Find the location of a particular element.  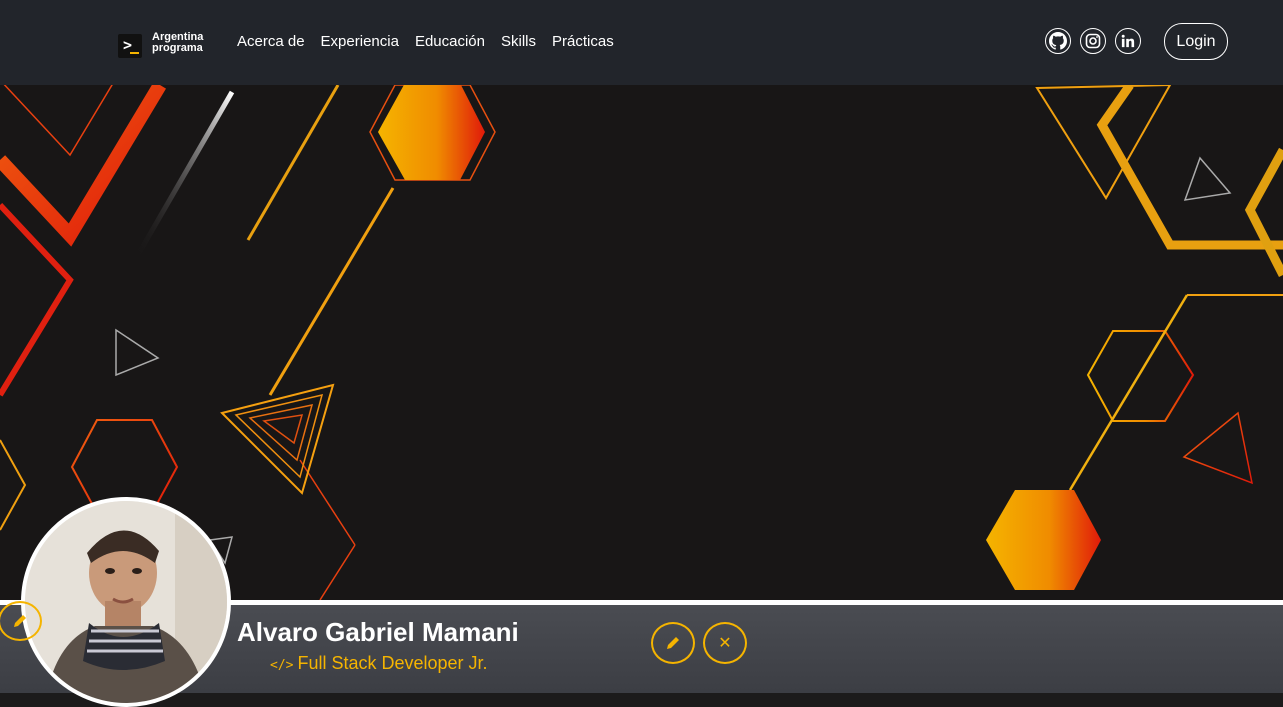

profile-avatar is located at coordinates (126, 602).